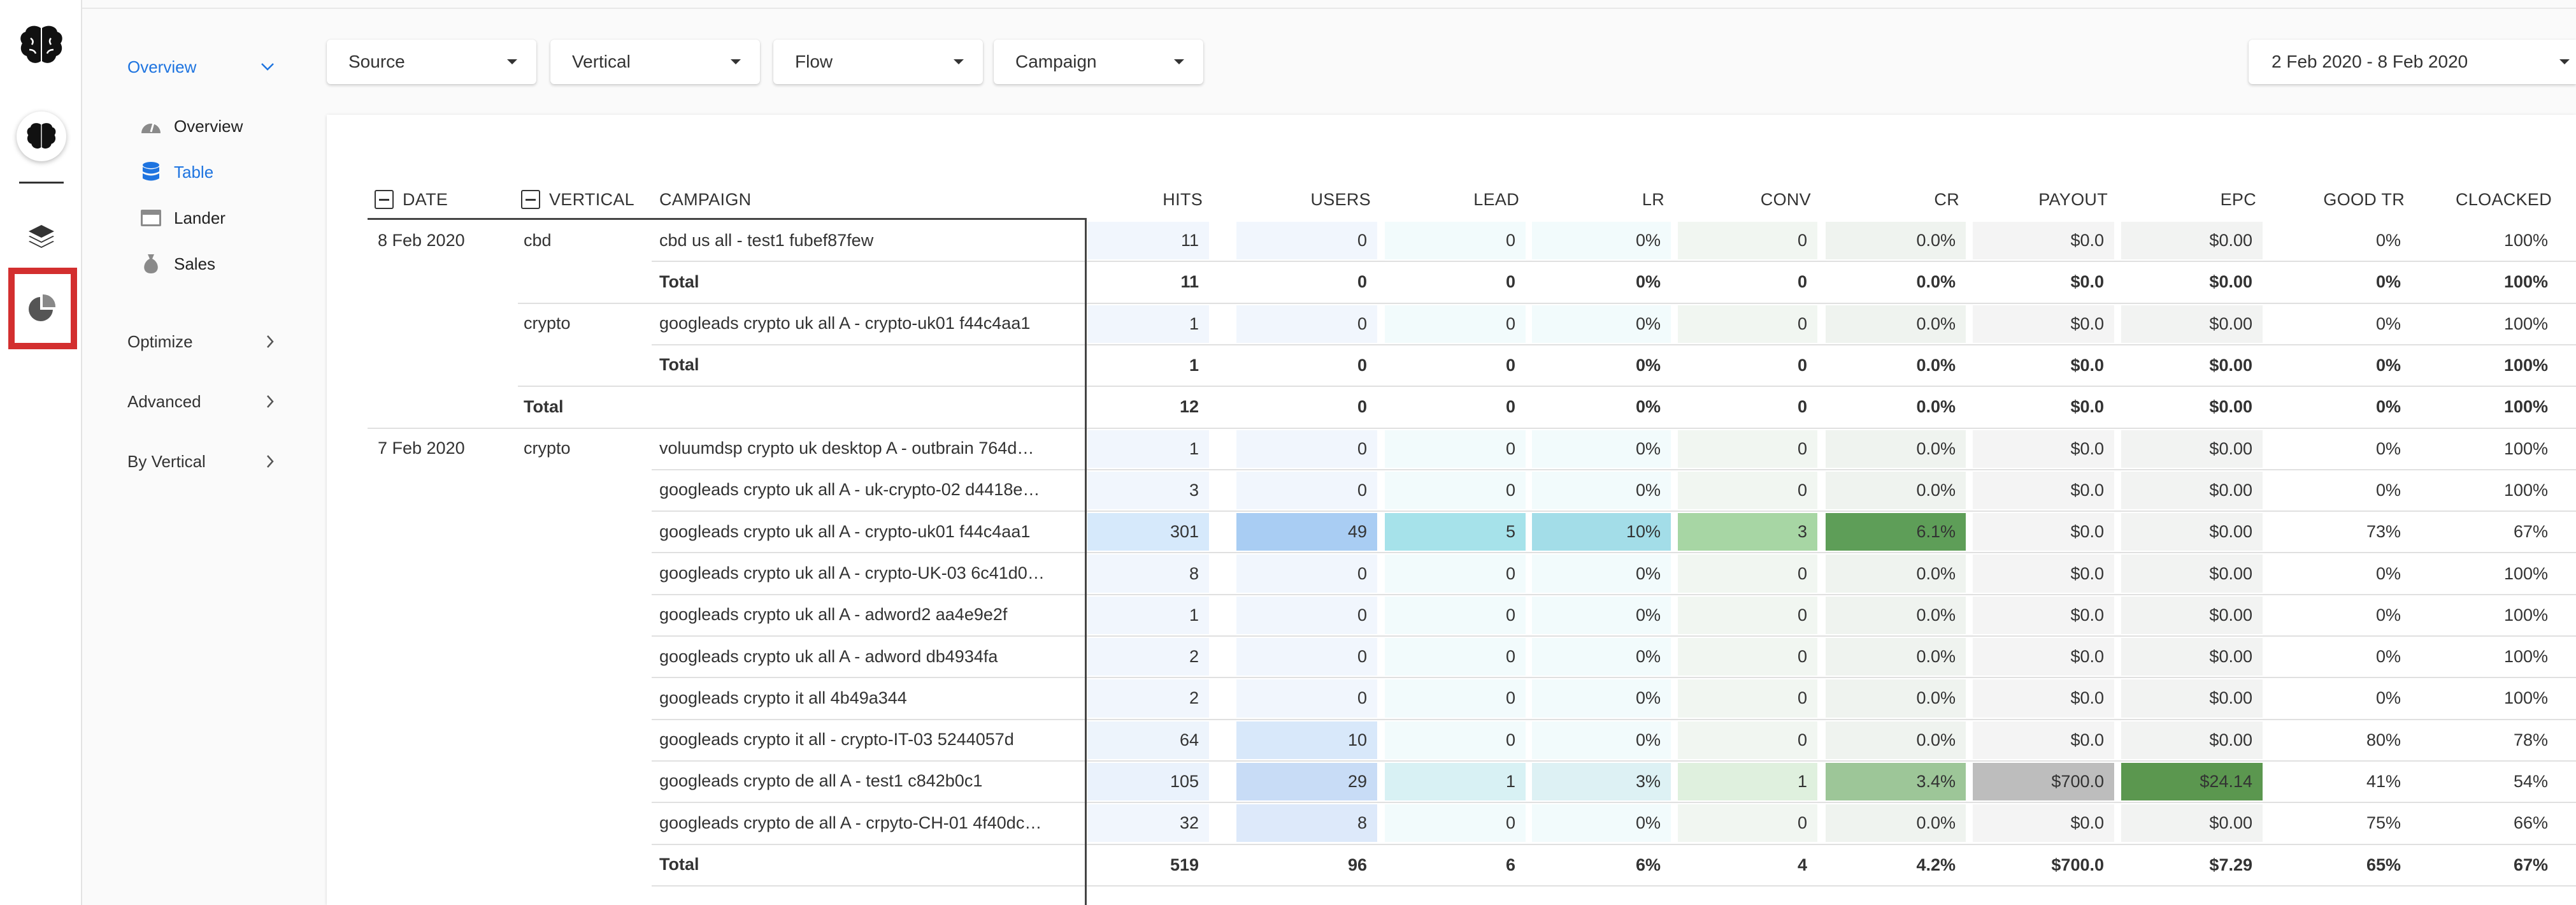 Image resolution: width=2576 pixels, height=905 pixels. Describe the element at coordinates (2041, 199) in the screenshot. I see `column-header-payout: PAYOUT` at that location.